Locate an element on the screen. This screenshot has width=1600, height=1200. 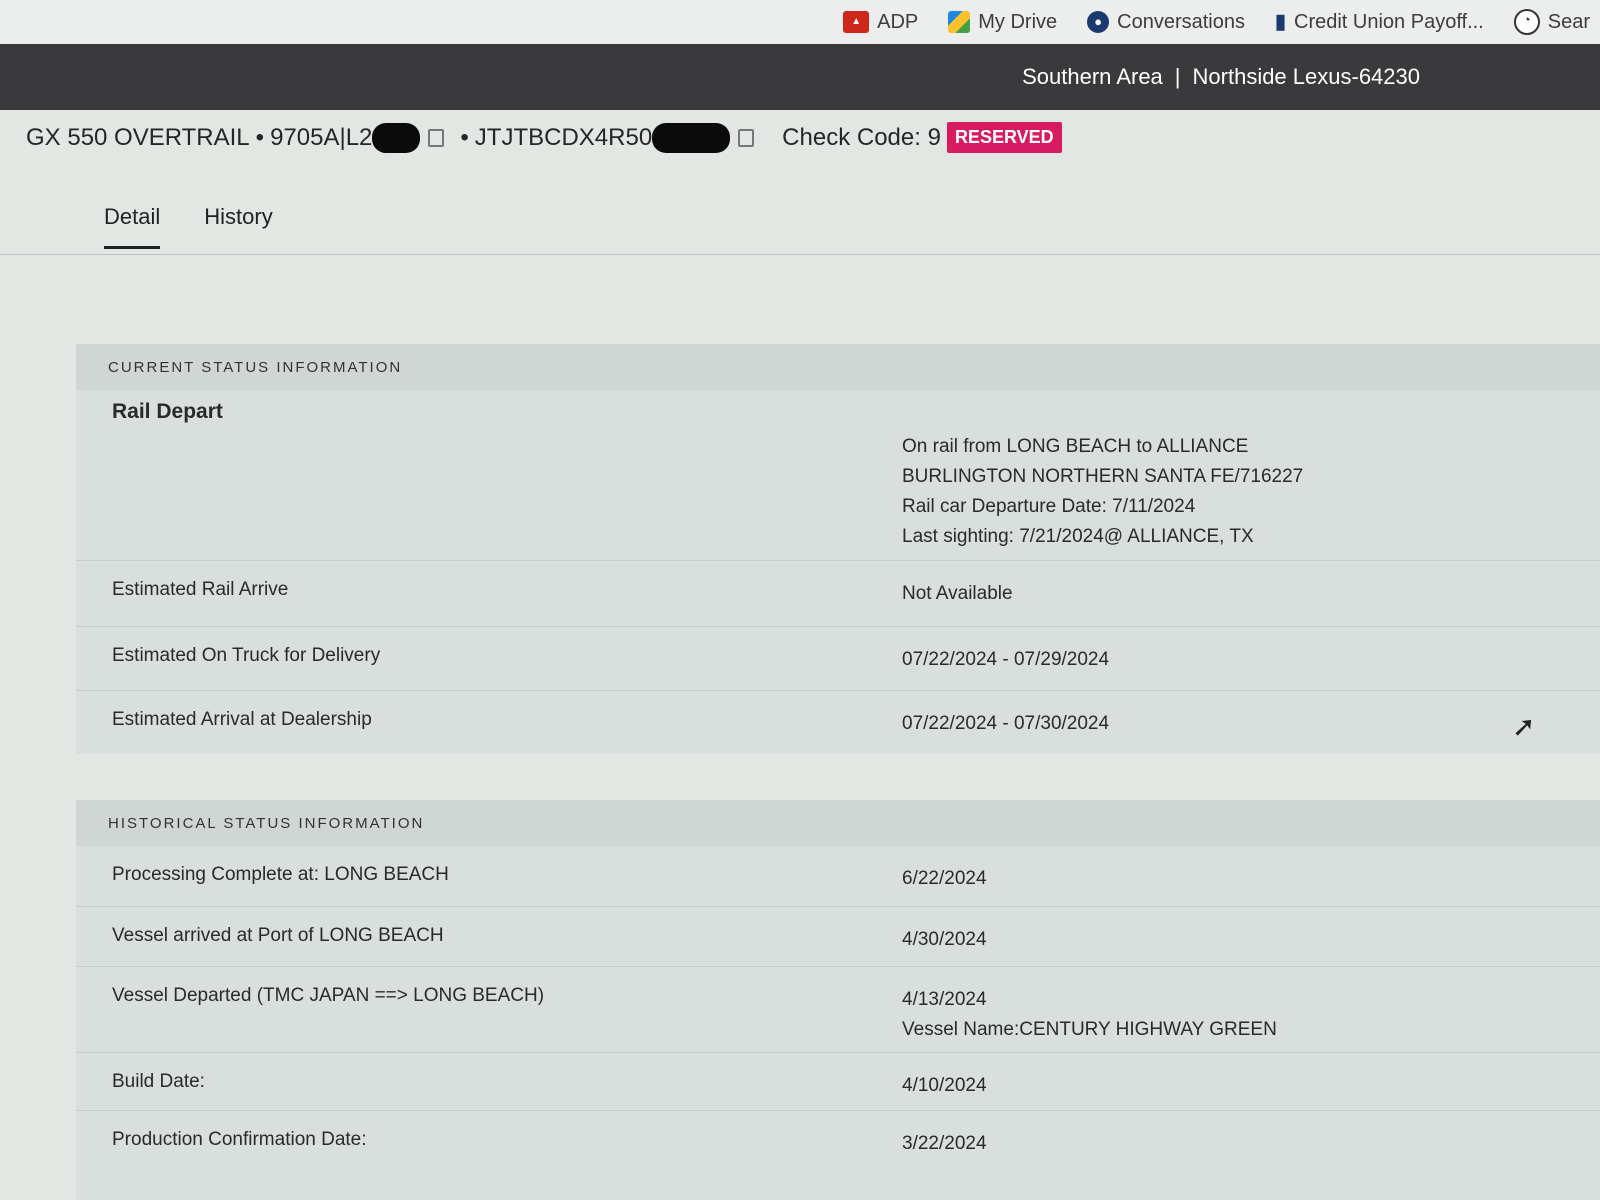
status-label: Estimated Arrival at Dealership is located at coordinates (242, 719).